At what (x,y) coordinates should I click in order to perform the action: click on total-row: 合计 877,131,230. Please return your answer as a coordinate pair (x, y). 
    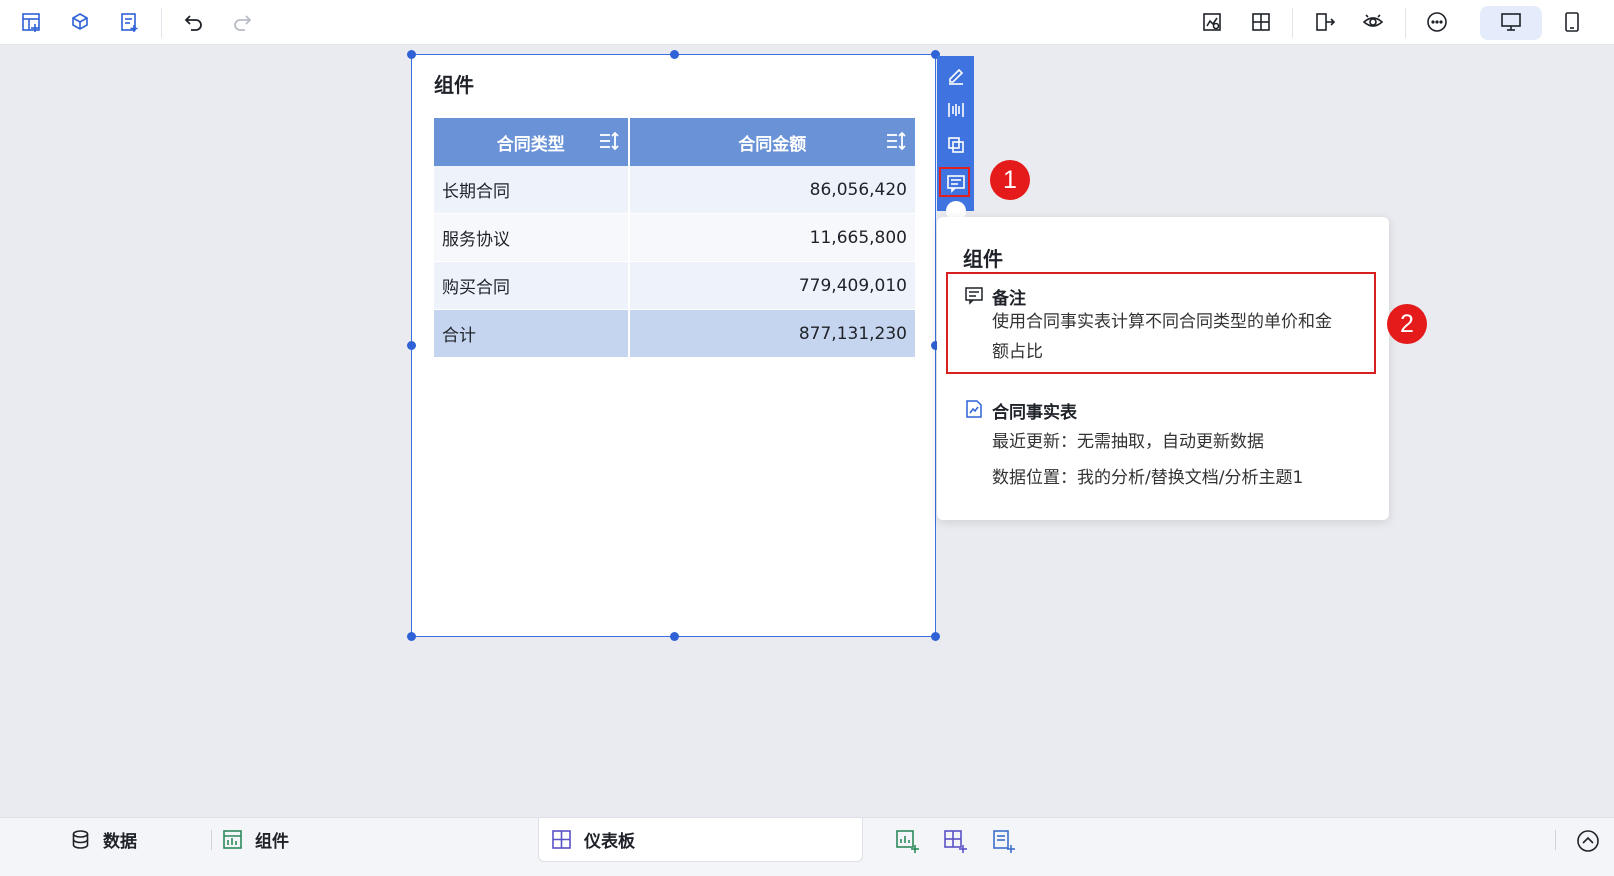
    Looking at the image, I should click on (674, 333).